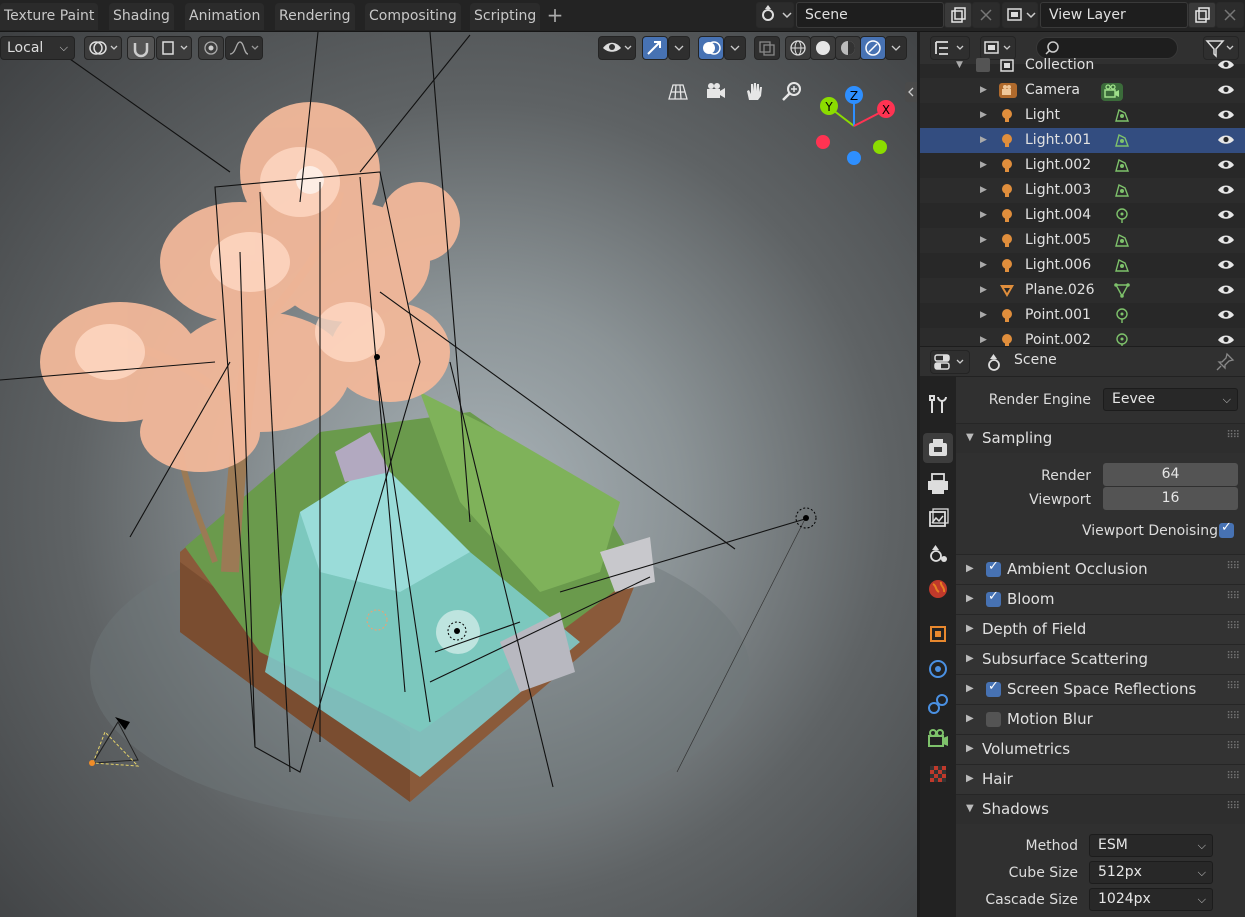  Describe the element at coordinates (1151, 899) in the screenshot. I see `cascade-size-dropdown: 1024px ⌵` at that location.